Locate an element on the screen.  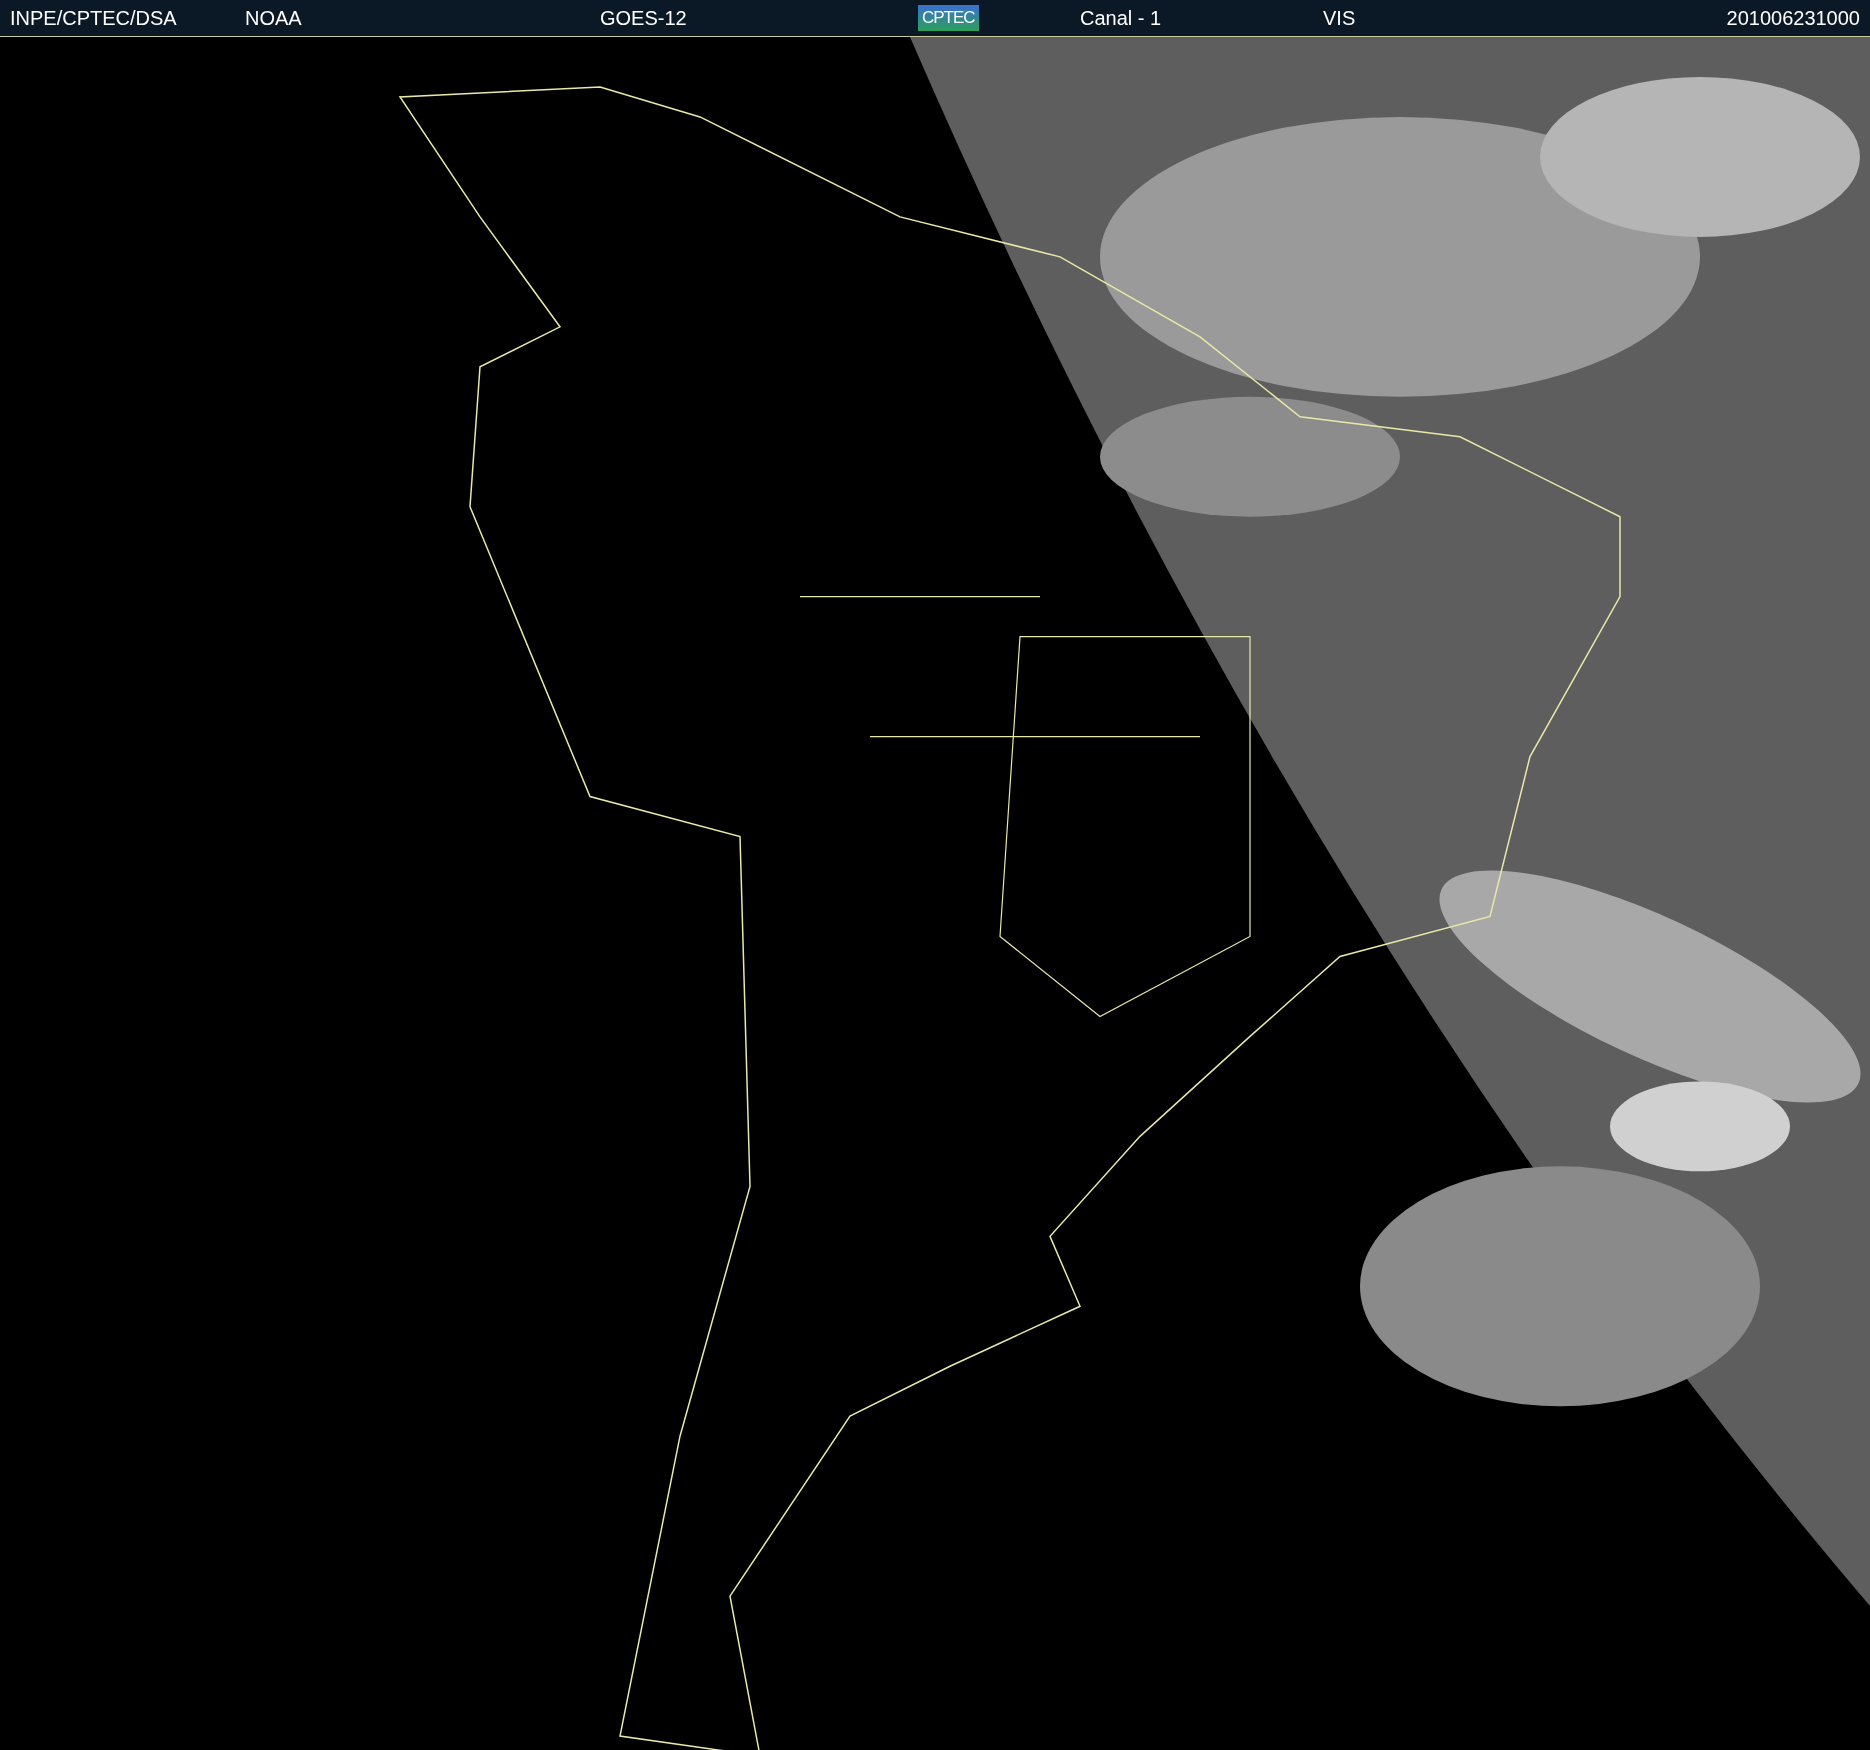
header-label: VIS is located at coordinates (1339, 18).